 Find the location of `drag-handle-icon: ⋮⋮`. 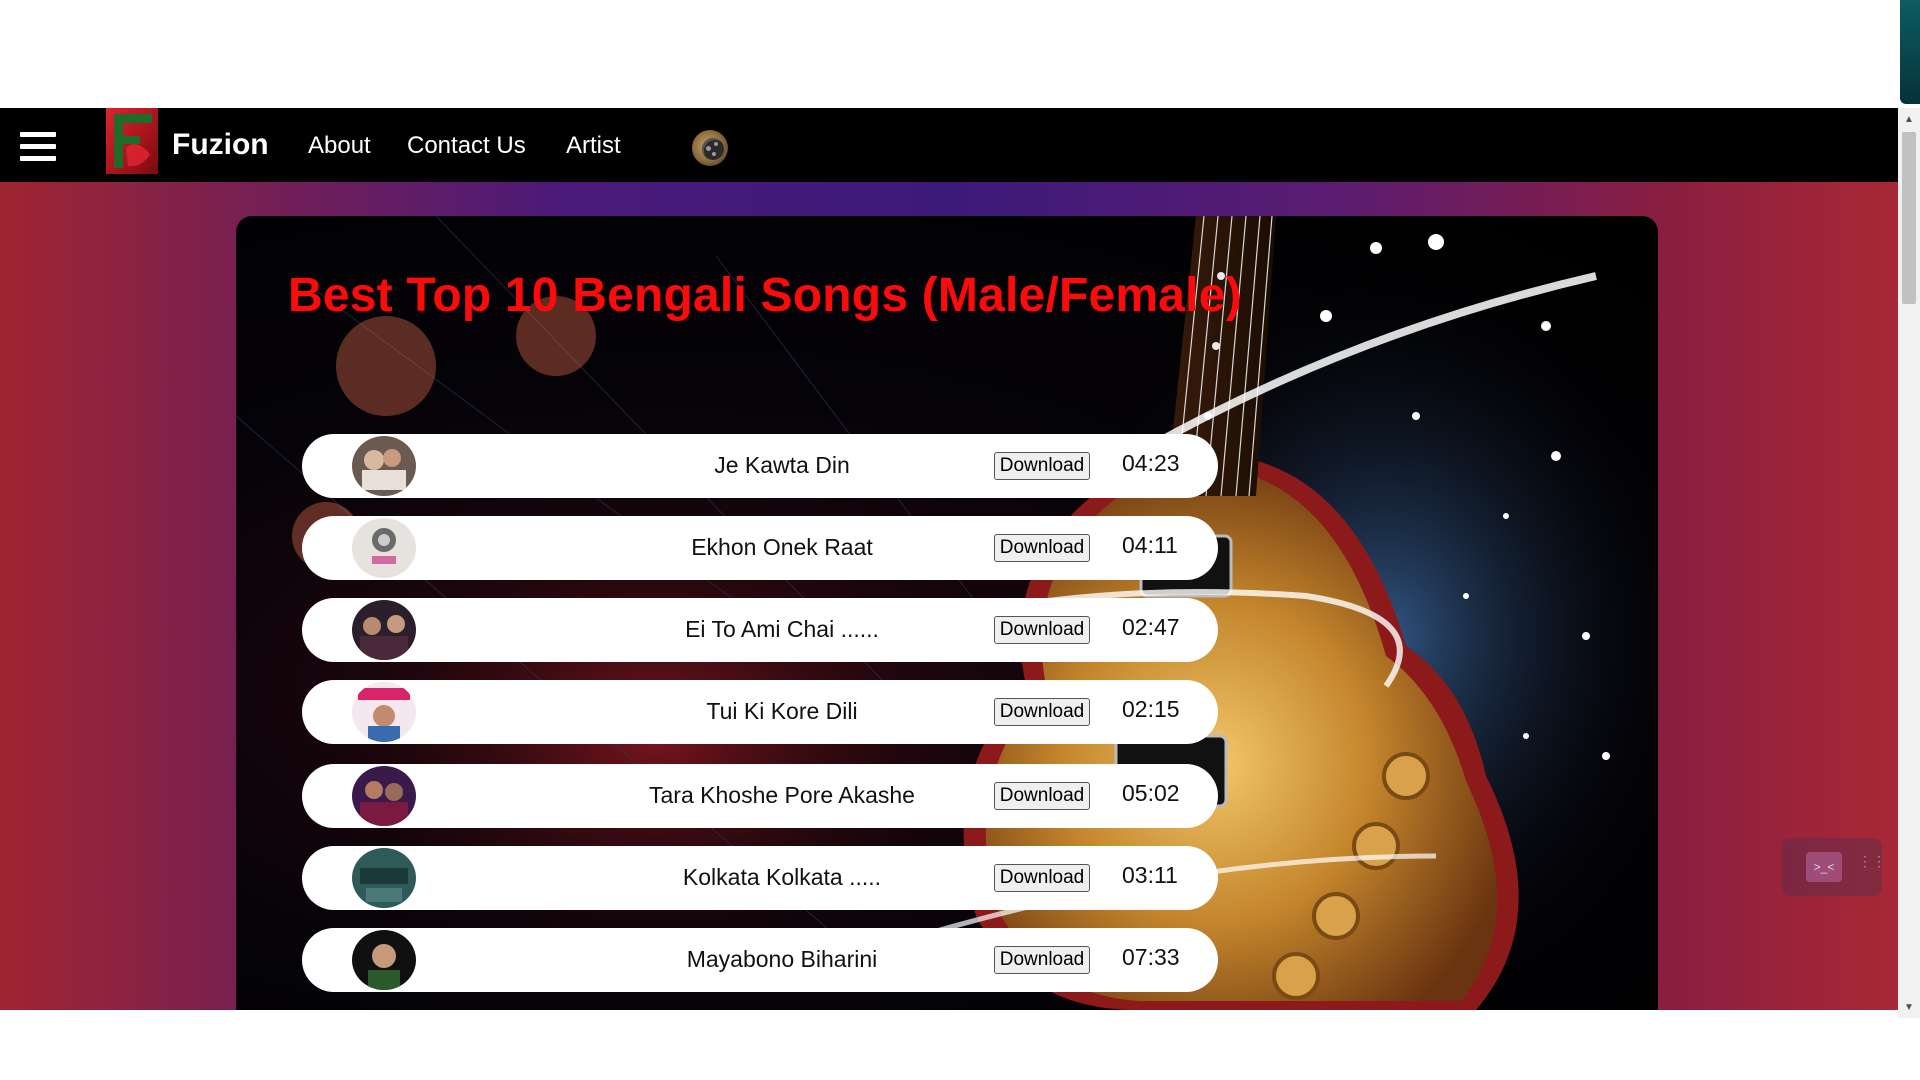

drag-handle-icon: ⋮⋮ is located at coordinates (1872, 867).